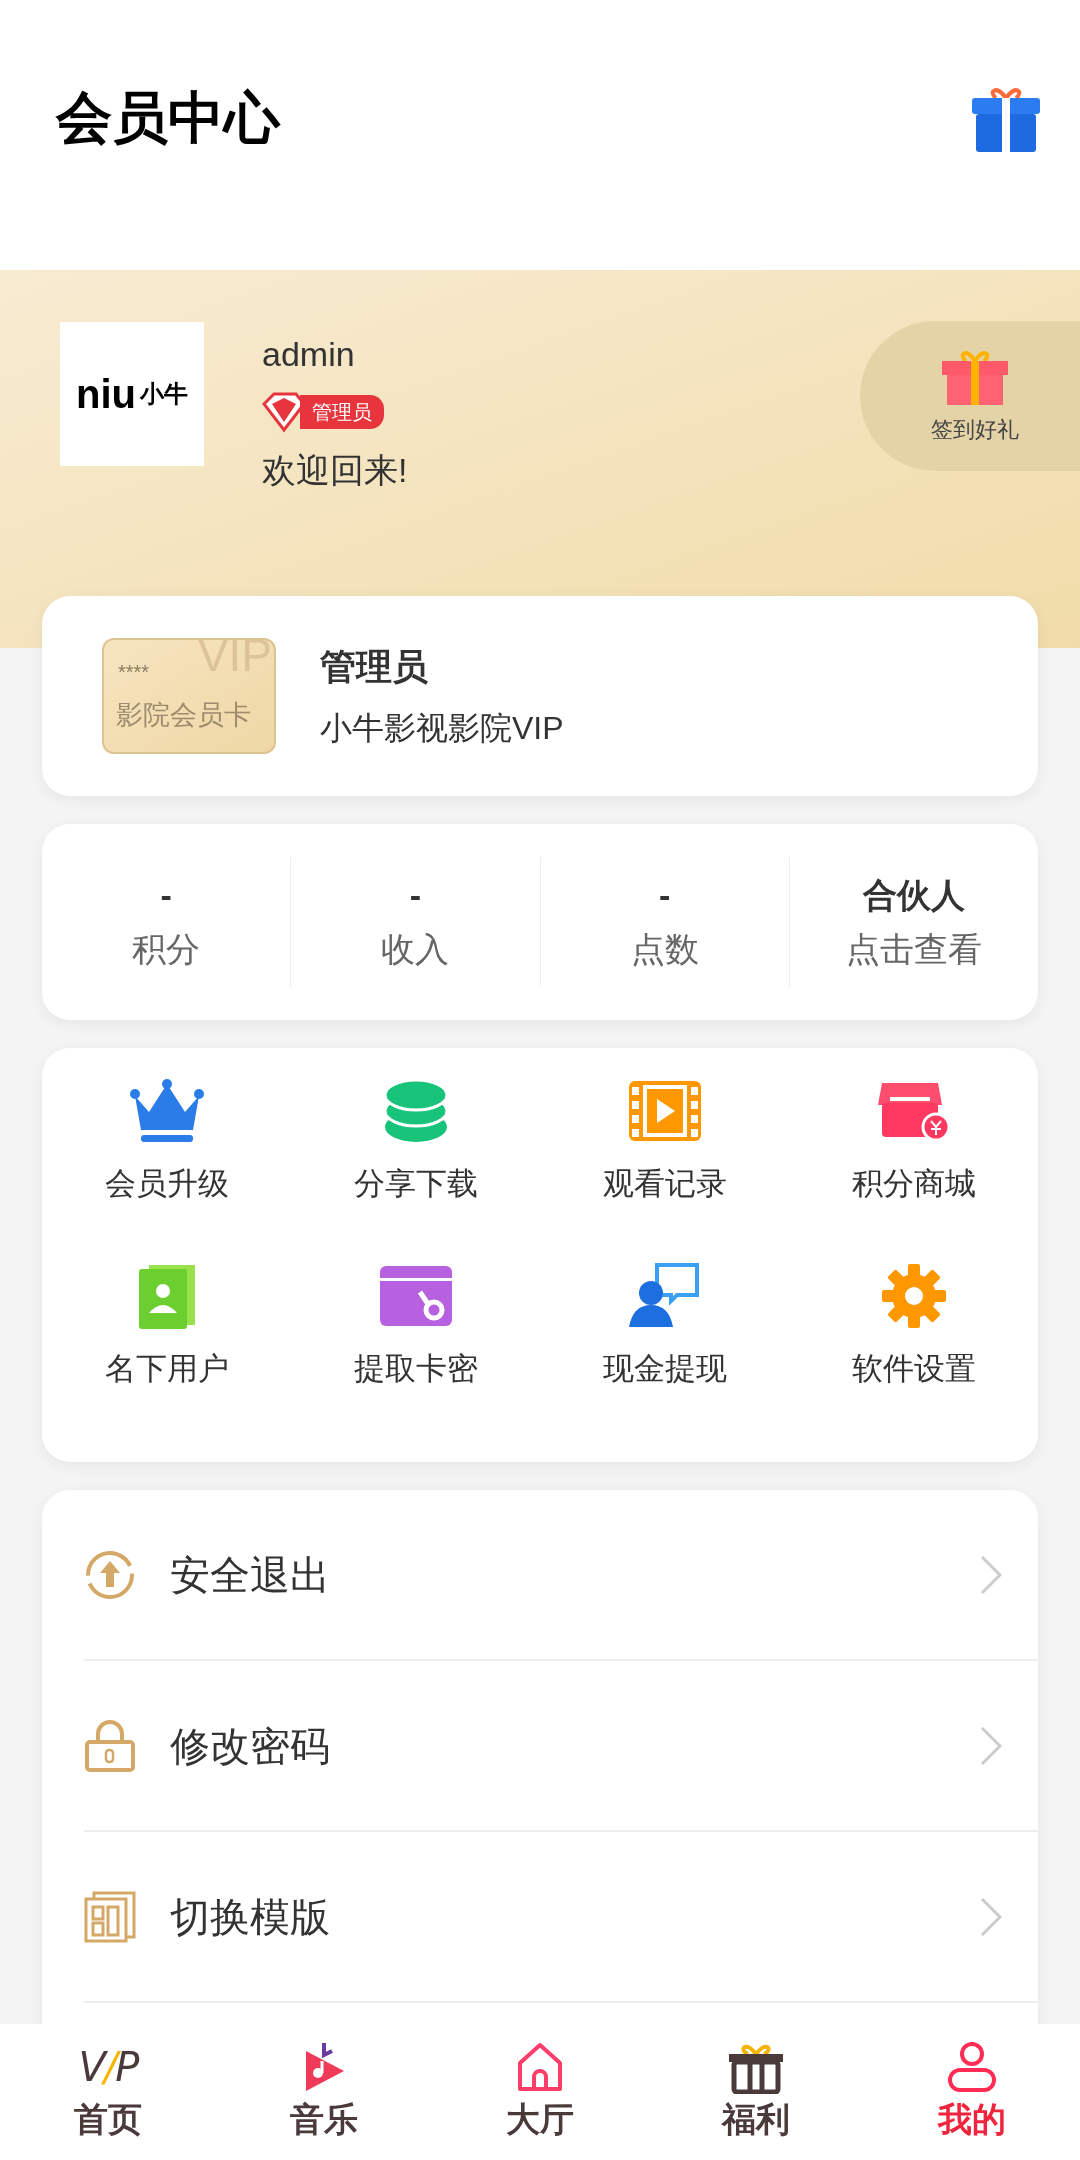 The width and height of the screenshot is (1080, 2160). I want to click on stat-item: - 积分, so click(166, 922).